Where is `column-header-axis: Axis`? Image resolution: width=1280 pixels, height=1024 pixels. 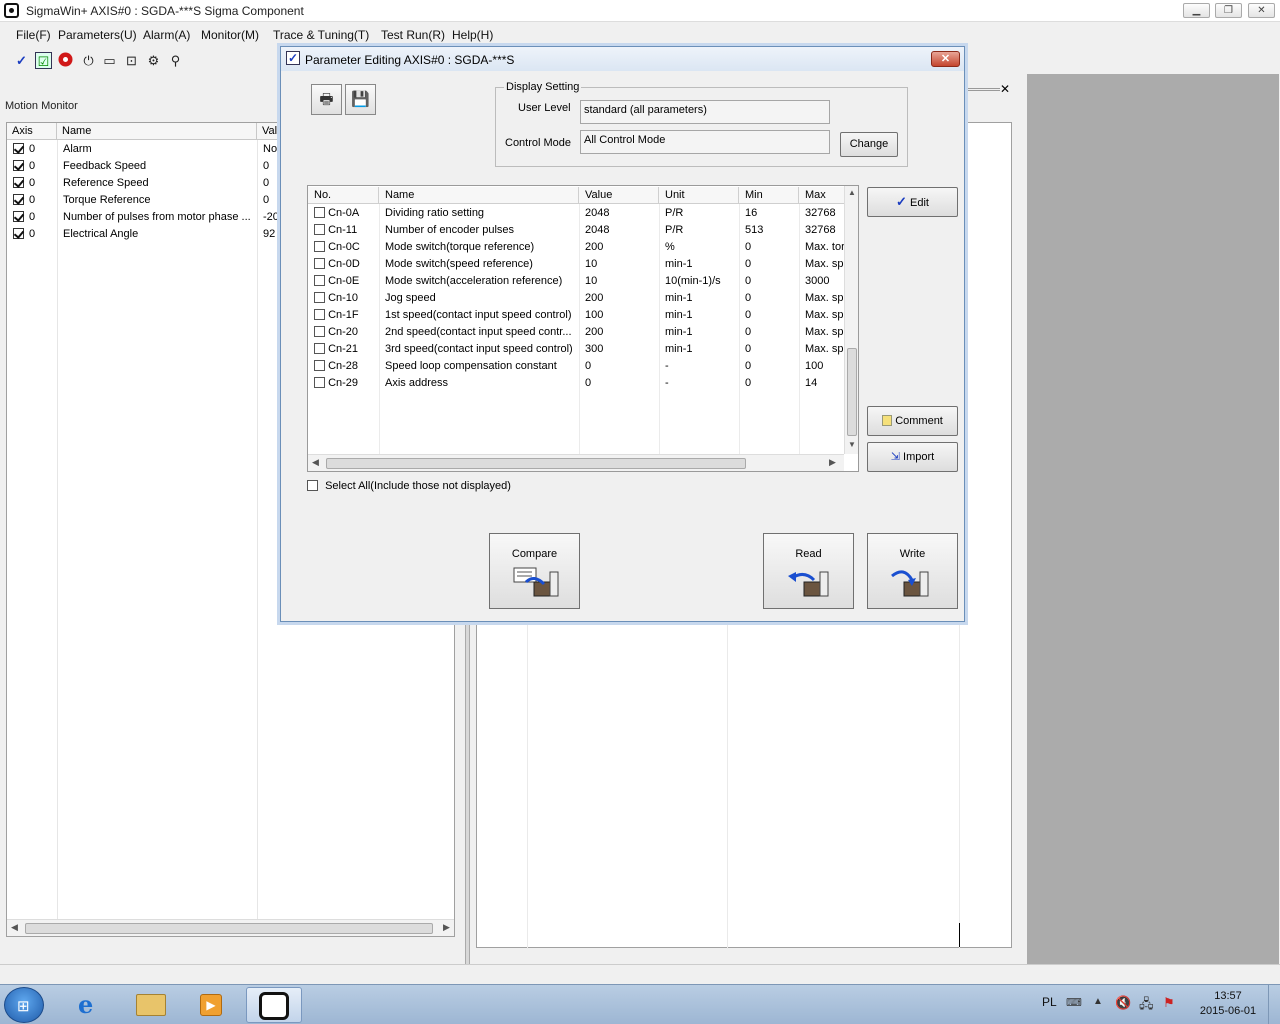 column-header-axis: Axis is located at coordinates (32, 131).